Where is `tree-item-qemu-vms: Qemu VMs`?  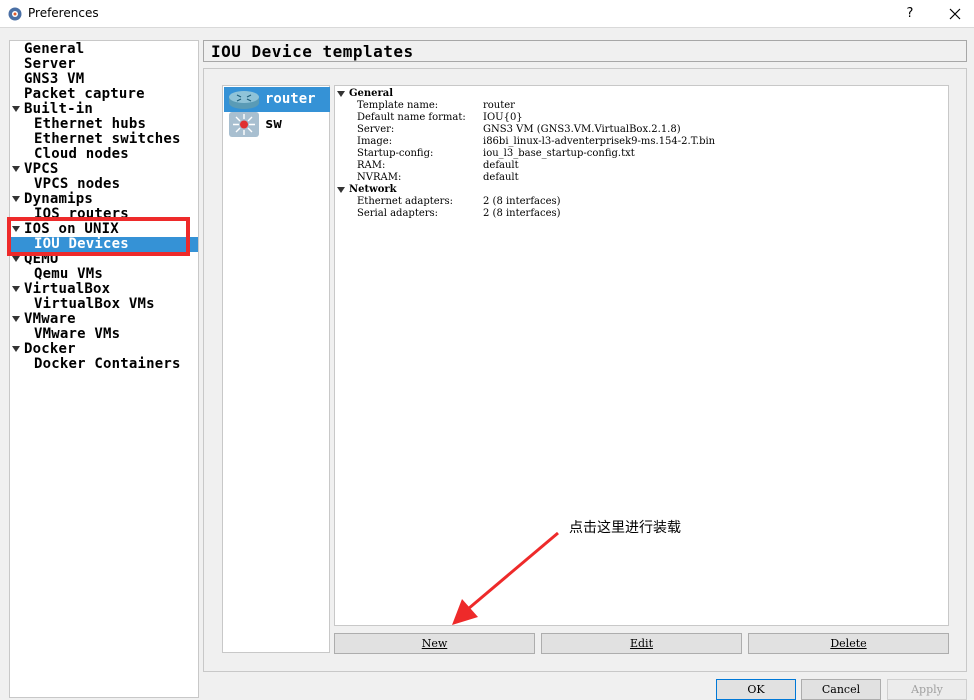 tree-item-qemu-vms: Qemu VMs is located at coordinates (104, 274).